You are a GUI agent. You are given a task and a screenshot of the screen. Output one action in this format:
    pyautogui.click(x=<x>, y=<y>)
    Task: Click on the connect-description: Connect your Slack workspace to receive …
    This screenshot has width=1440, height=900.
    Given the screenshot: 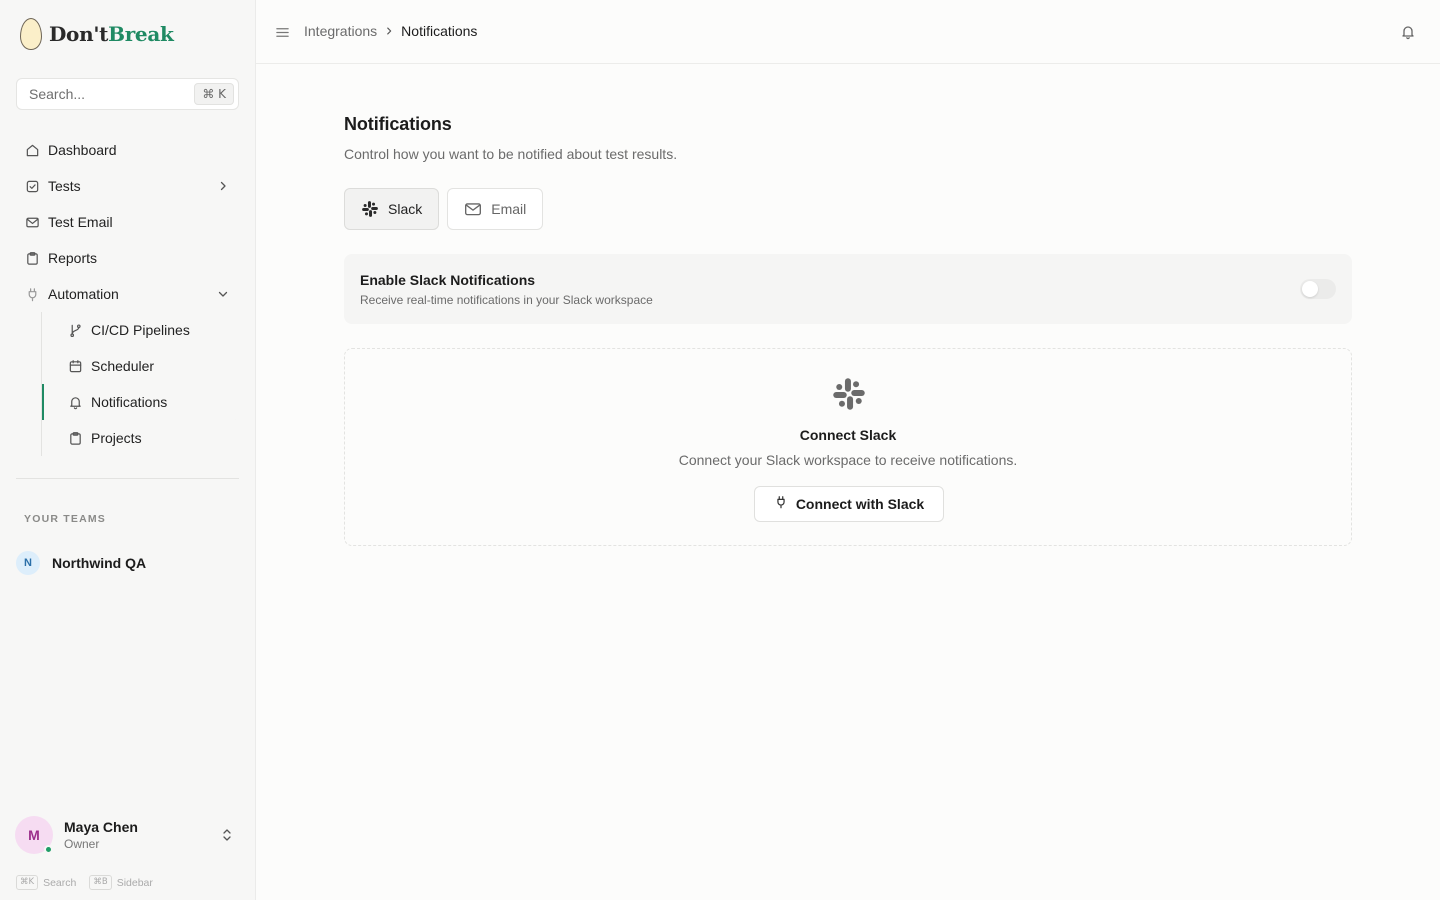 What is the action you would take?
    pyautogui.click(x=848, y=460)
    